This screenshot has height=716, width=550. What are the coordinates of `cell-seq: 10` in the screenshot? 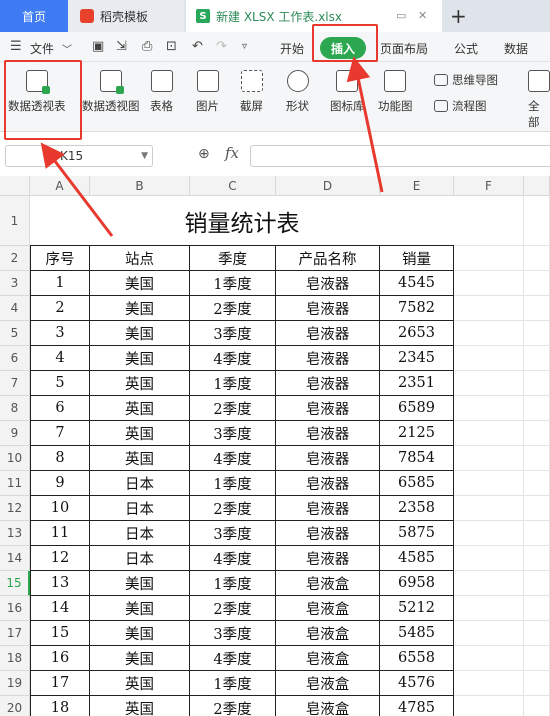 It's located at (60, 508).